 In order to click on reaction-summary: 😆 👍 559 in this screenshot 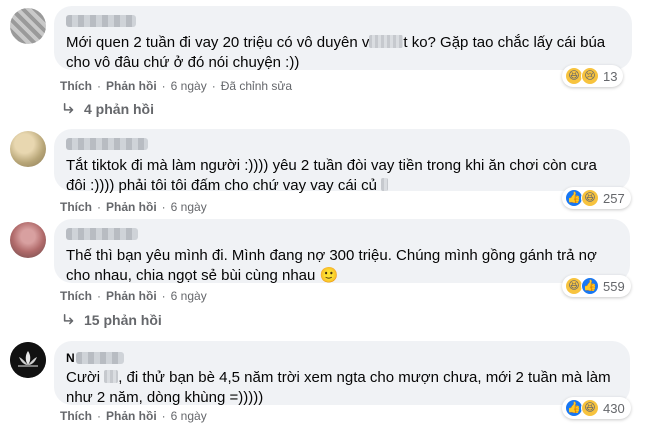, I will do `click(596, 286)`.